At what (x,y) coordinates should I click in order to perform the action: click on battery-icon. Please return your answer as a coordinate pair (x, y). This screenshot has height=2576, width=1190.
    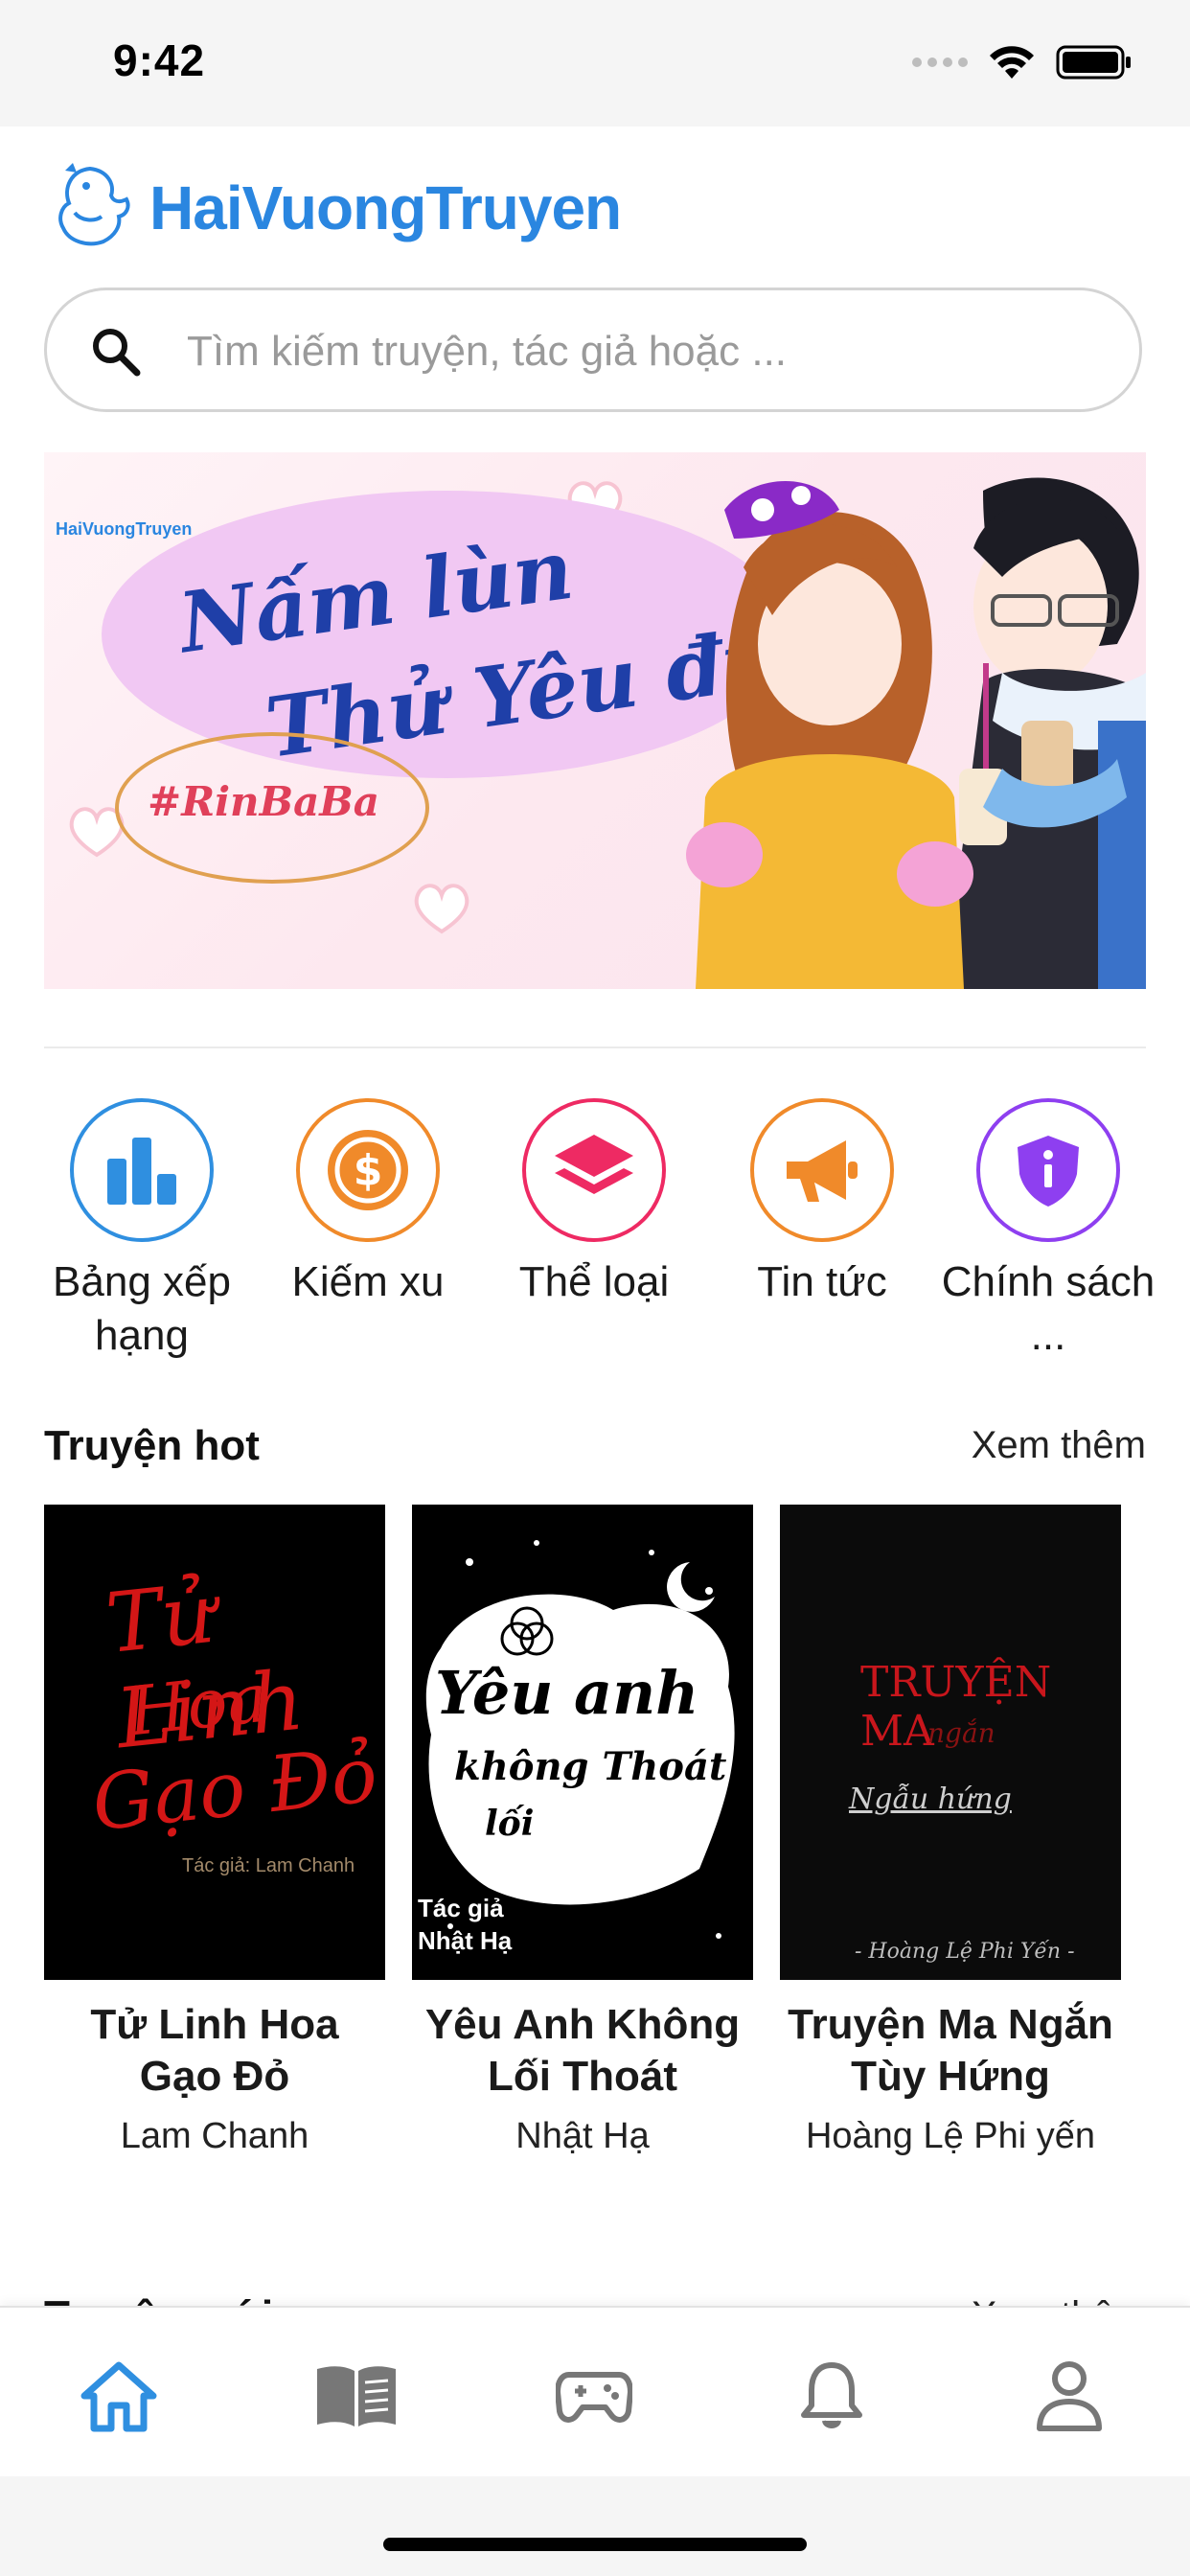
    Looking at the image, I should click on (1094, 63).